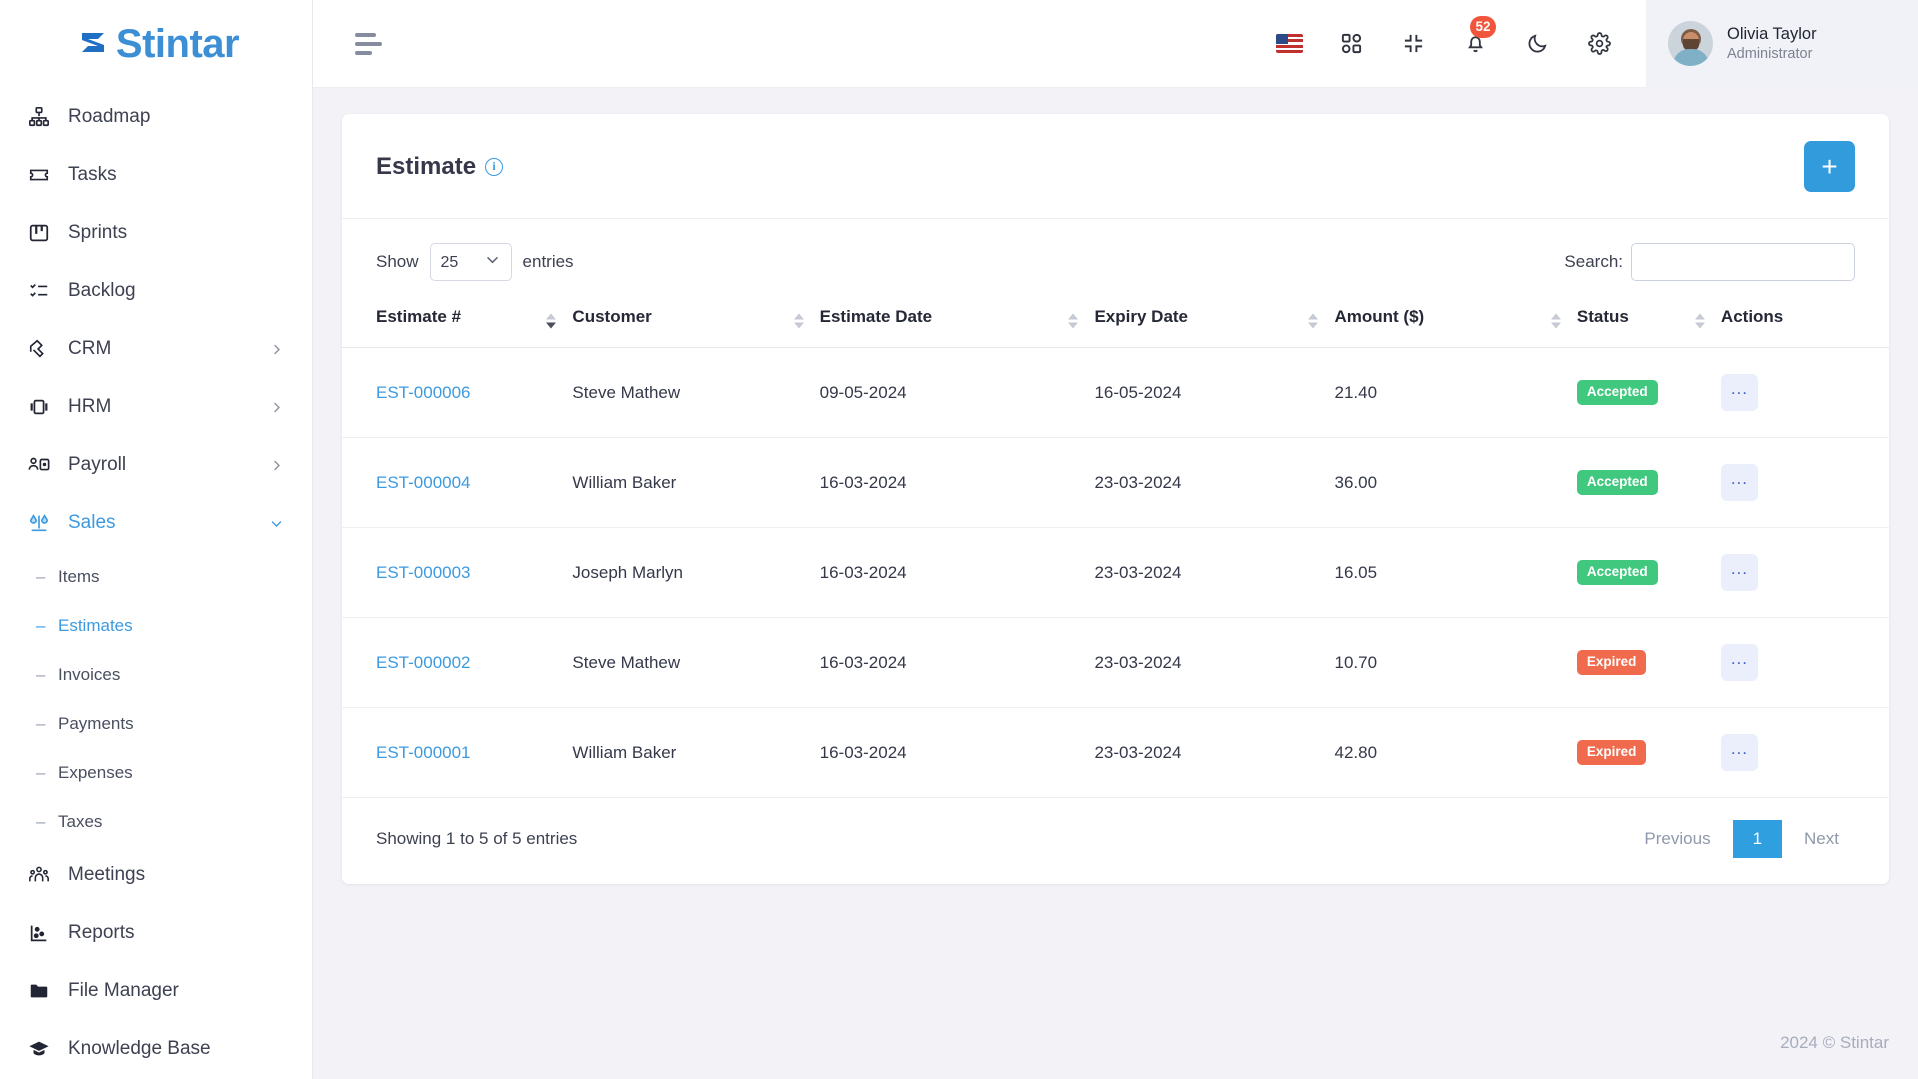 The width and height of the screenshot is (1918, 1079). Describe the element at coordinates (39, 933) in the screenshot. I see `scatter-chart-icon` at that location.